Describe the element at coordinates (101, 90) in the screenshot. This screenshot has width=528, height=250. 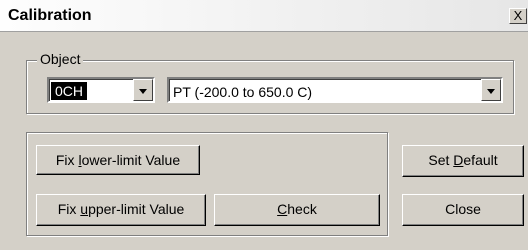
I see `channel-combo: 0CH` at that location.